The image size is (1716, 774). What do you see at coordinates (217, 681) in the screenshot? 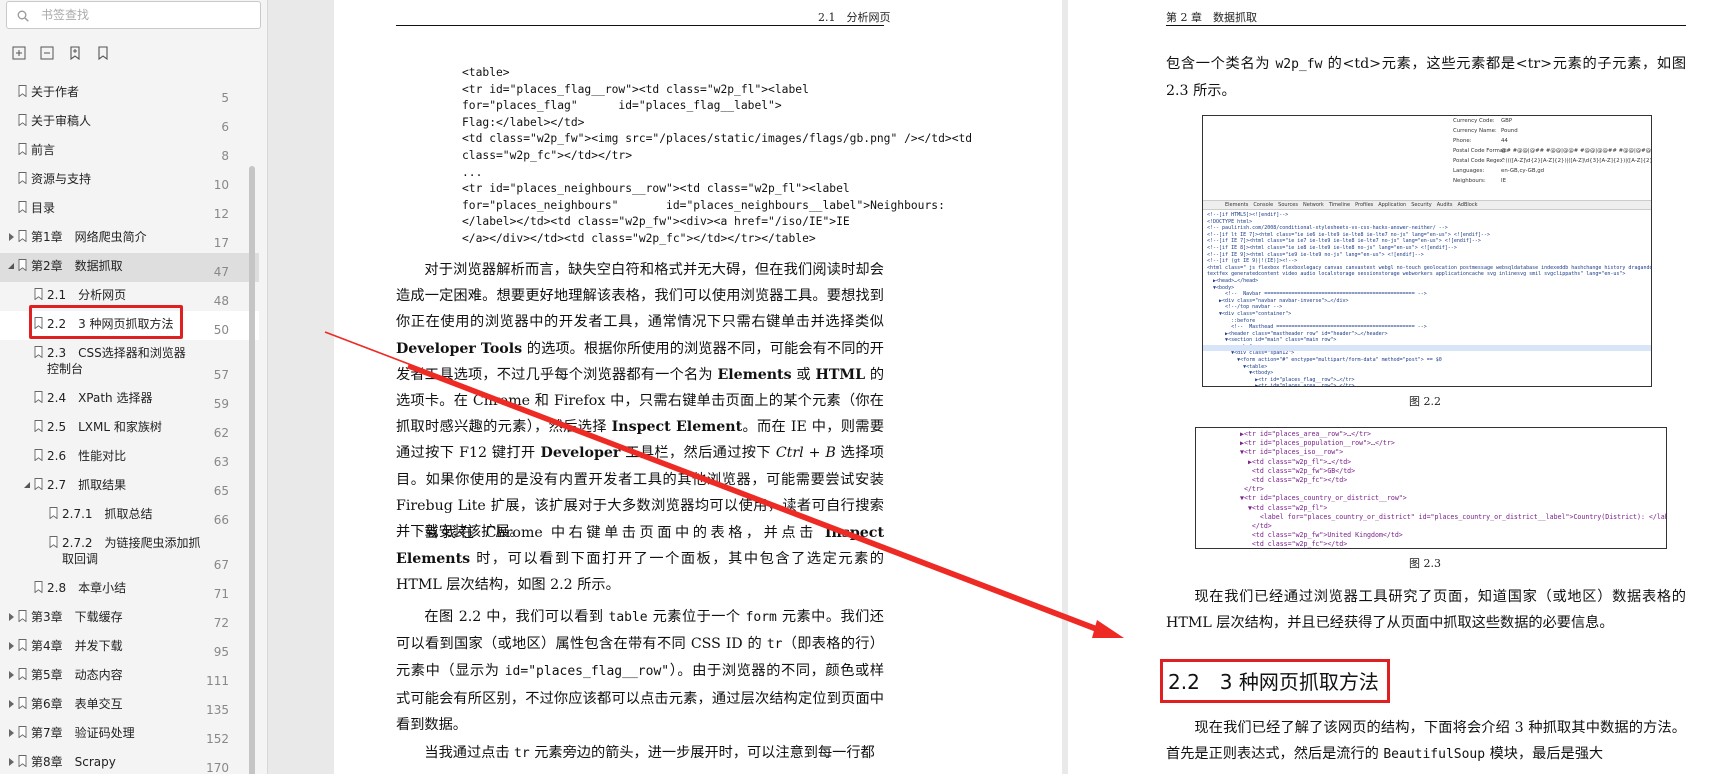
I see `bookmark-page-number: 111` at bounding box center [217, 681].